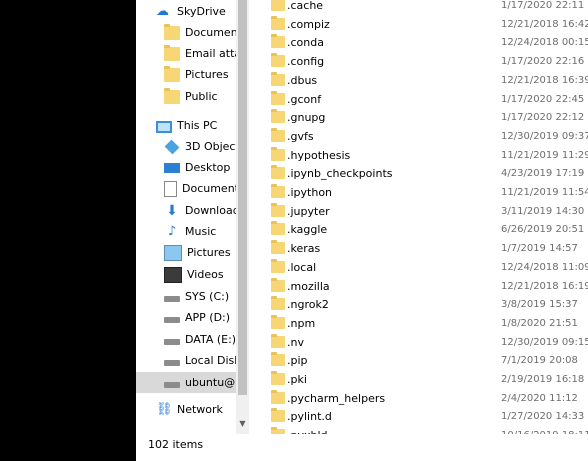 This screenshot has height=461, width=588. What do you see at coordinates (544, 136) in the screenshot?
I see `file-date-modified: 12/30/2019 09:37` at bounding box center [544, 136].